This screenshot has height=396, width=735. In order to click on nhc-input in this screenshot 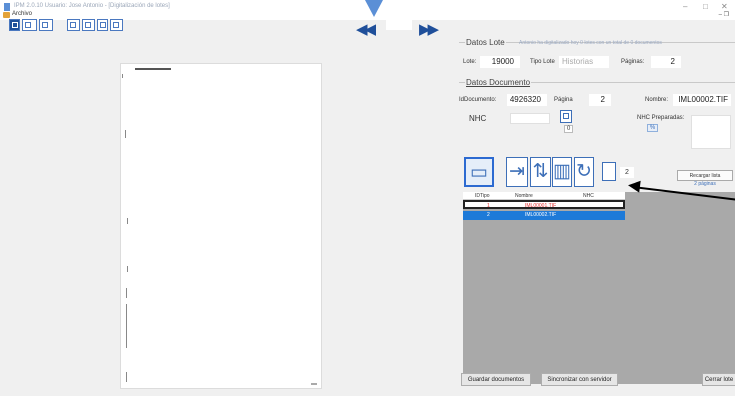, I will do `click(530, 118)`.